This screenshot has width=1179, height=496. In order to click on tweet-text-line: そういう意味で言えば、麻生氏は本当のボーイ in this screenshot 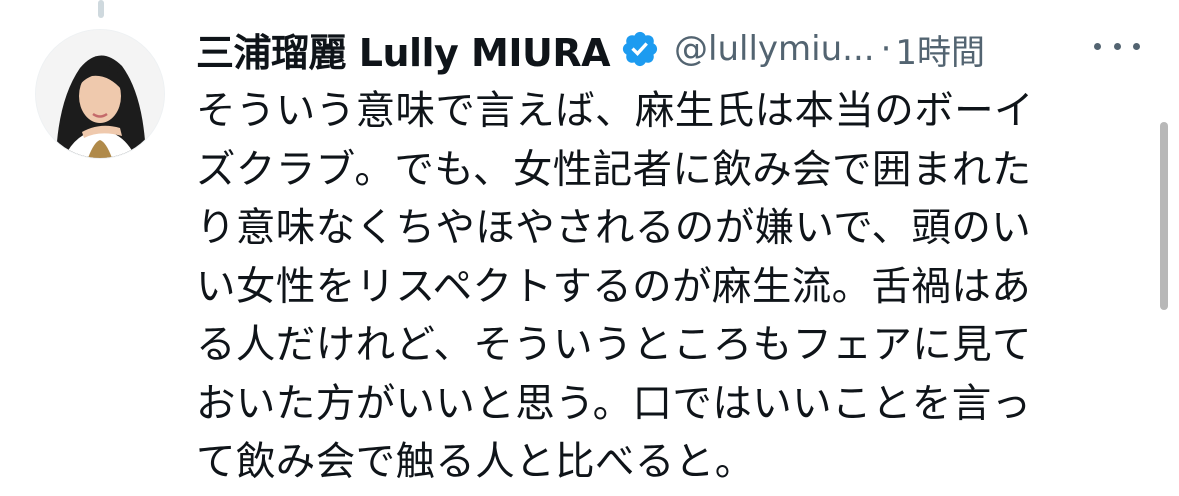, I will do `click(615, 111)`.